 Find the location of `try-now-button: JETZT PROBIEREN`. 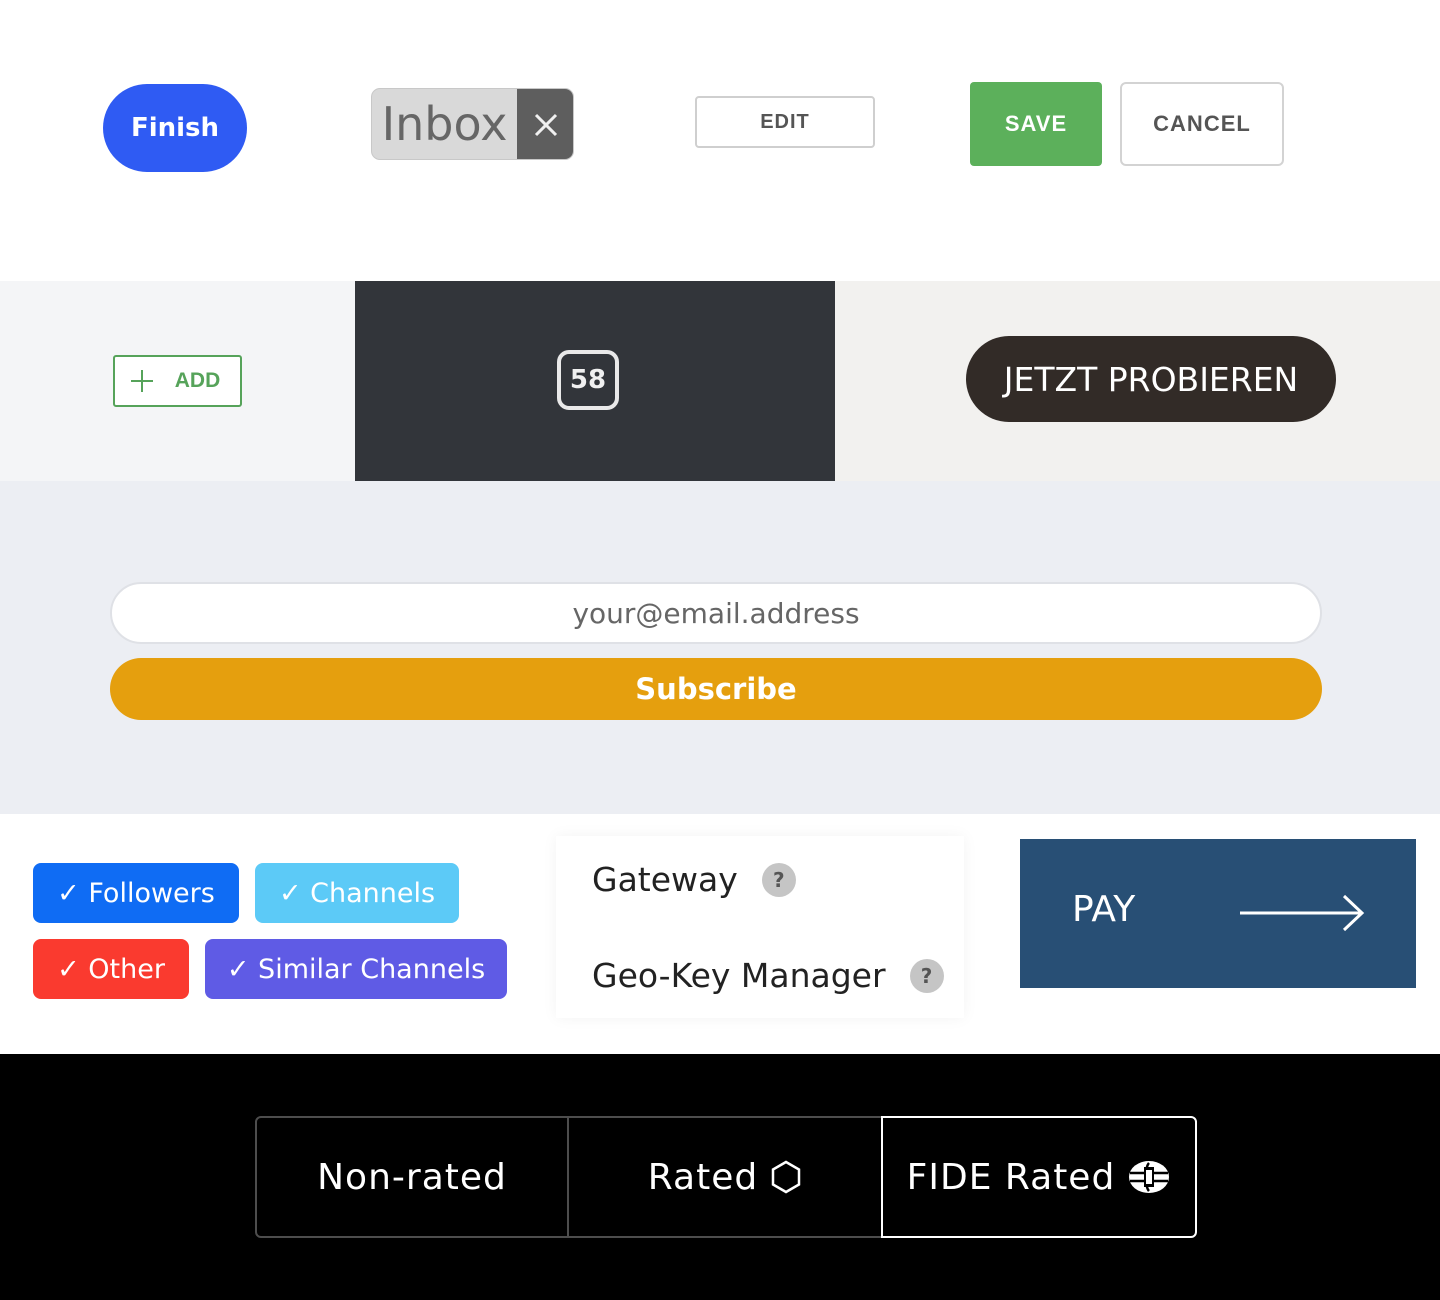

try-now-button: JETZT PROBIEREN is located at coordinates (1151, 379).